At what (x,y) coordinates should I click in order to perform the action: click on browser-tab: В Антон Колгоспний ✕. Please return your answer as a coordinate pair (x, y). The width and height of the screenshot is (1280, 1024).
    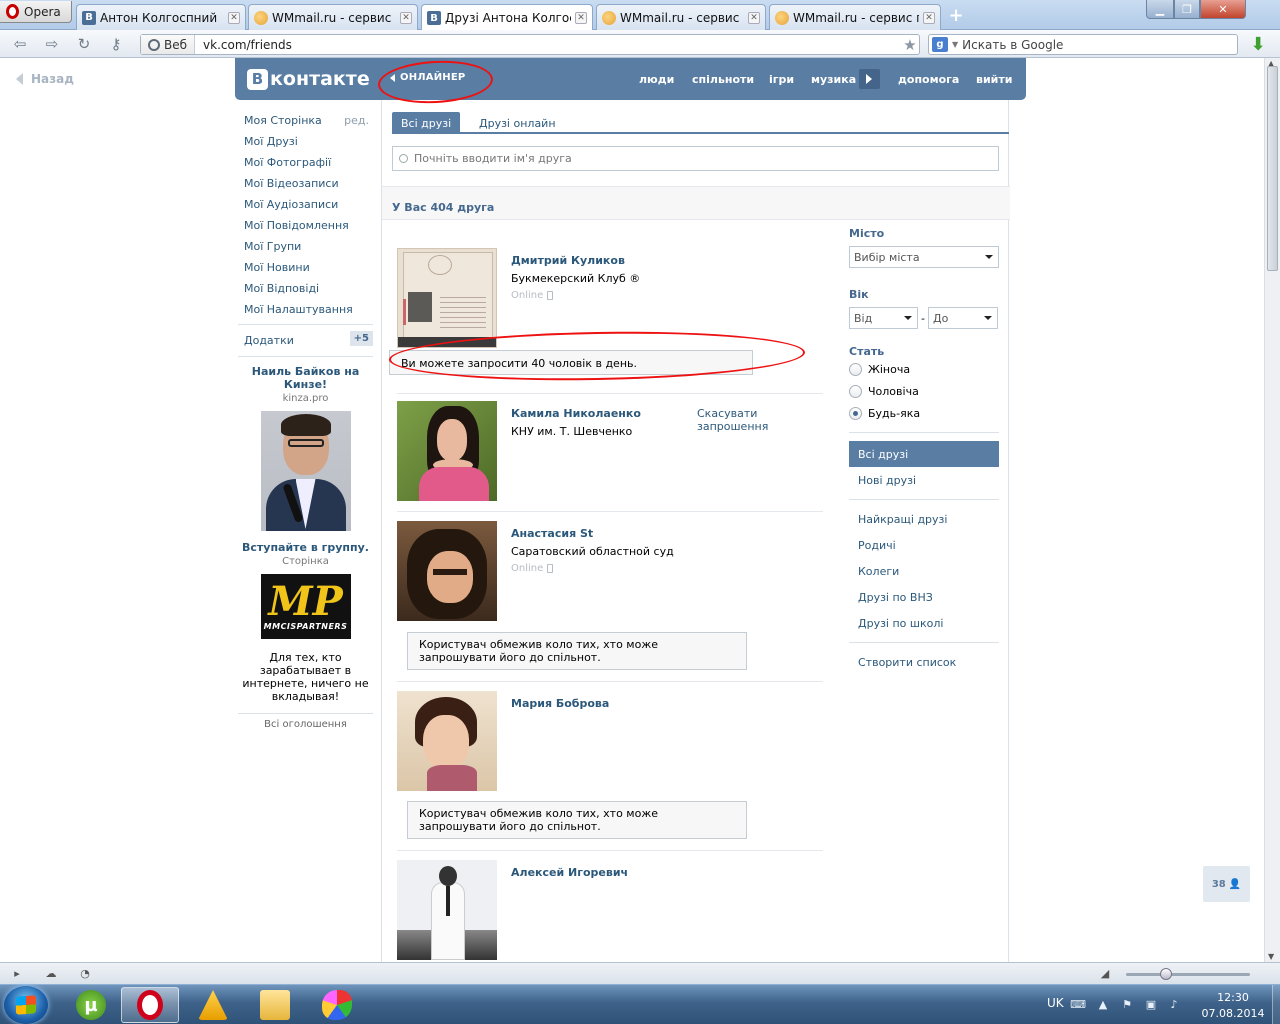
    Looking at the image, I should click on (161, 17).